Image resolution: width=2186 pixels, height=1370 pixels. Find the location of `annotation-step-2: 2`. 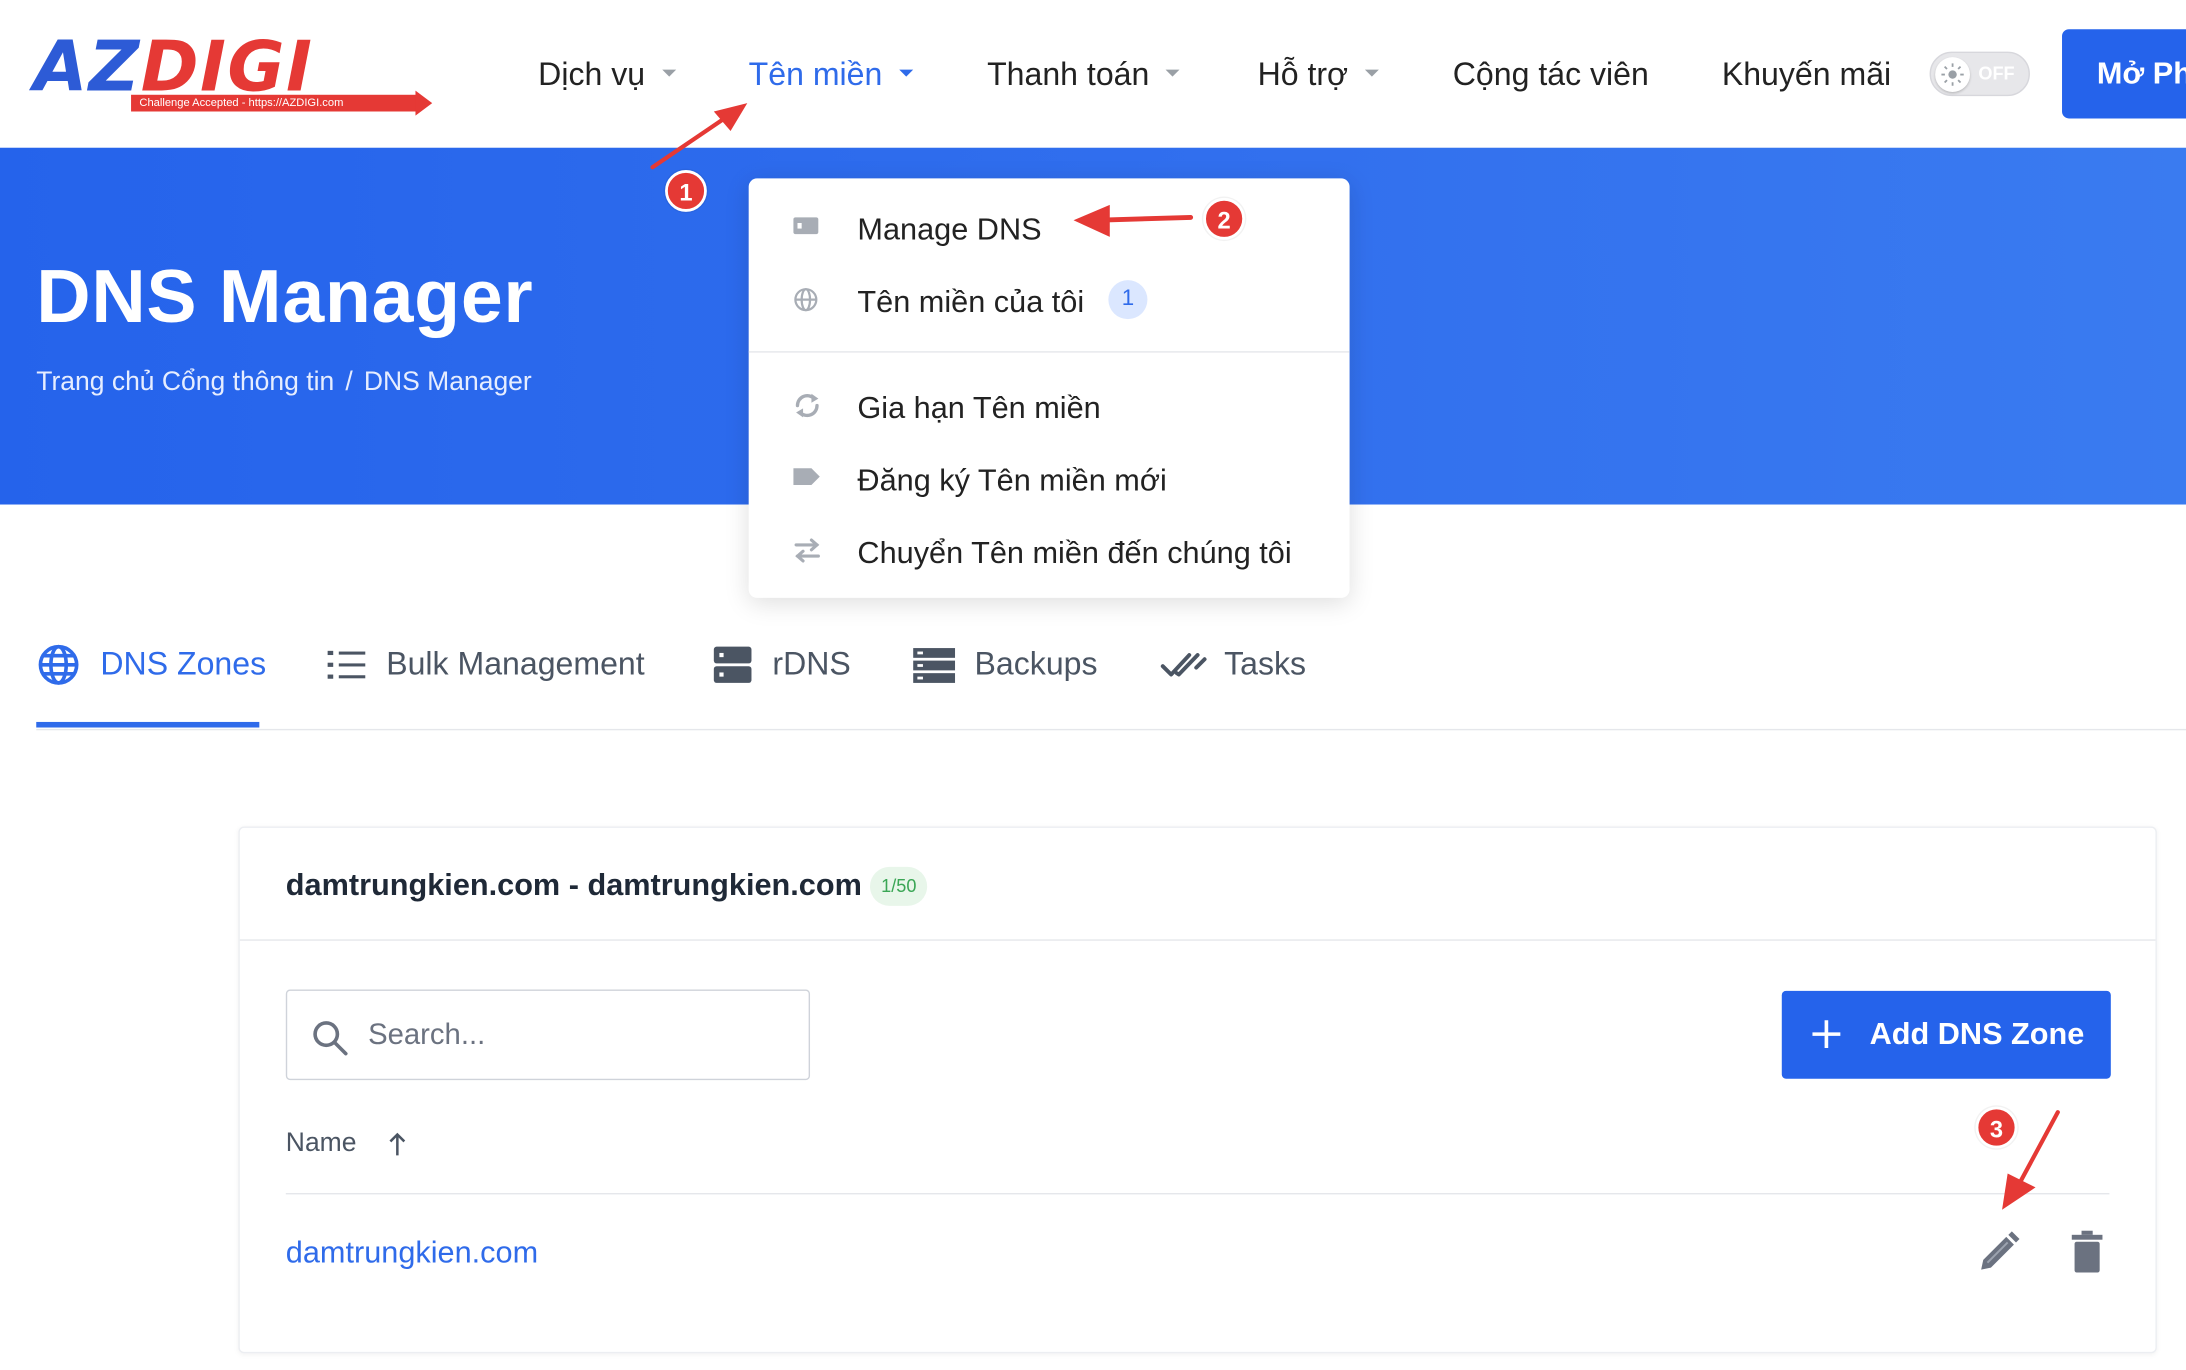

annotation-step-2: 2 is located at coordinates (1224, 218).